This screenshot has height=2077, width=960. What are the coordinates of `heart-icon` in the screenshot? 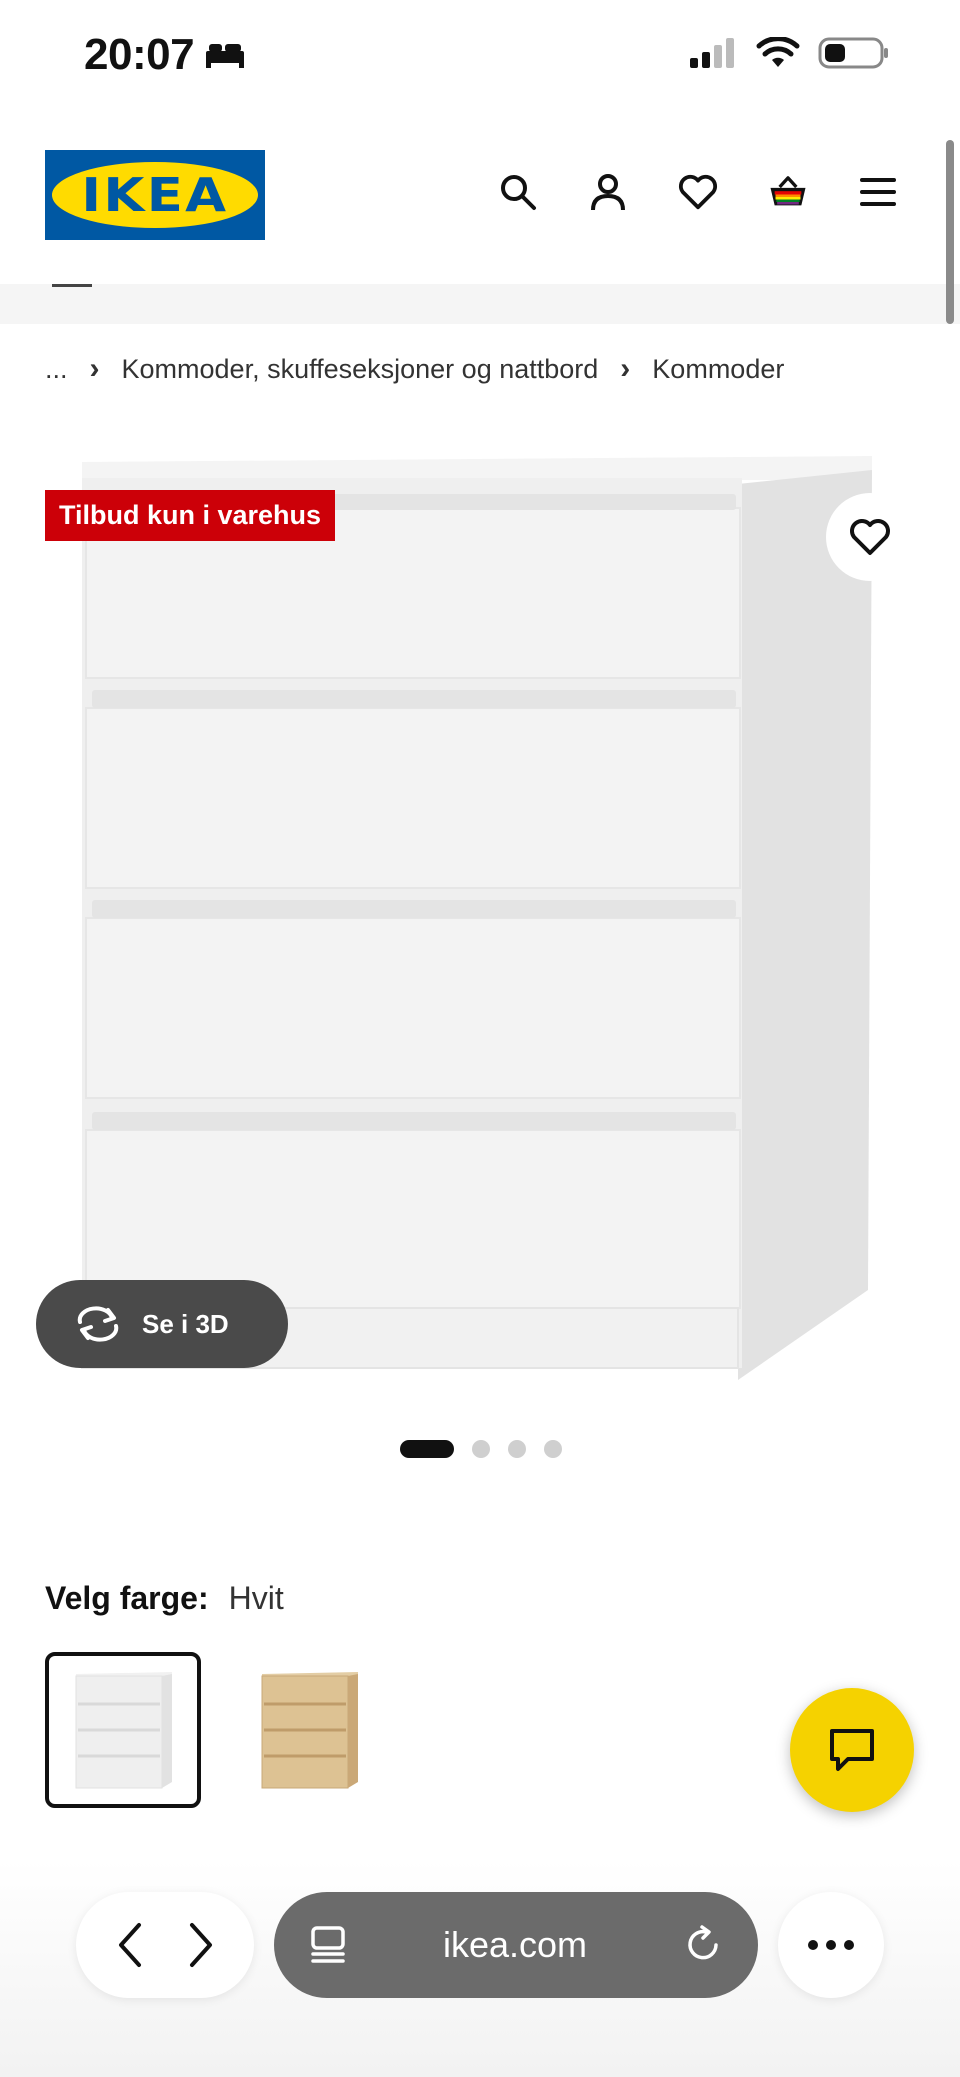 It's located at (870, 537).